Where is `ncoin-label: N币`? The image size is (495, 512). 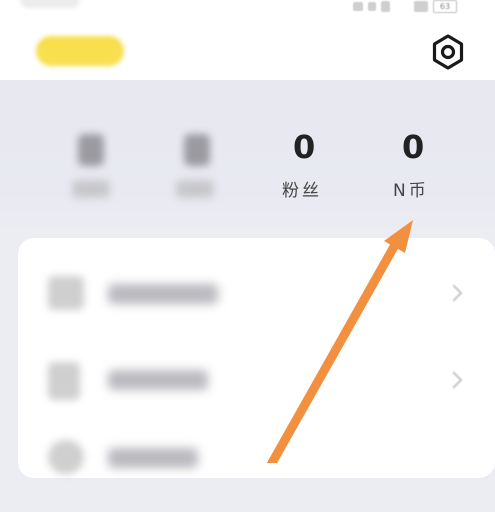
ncoin-label: N币 is located at coordinates (411, 191).